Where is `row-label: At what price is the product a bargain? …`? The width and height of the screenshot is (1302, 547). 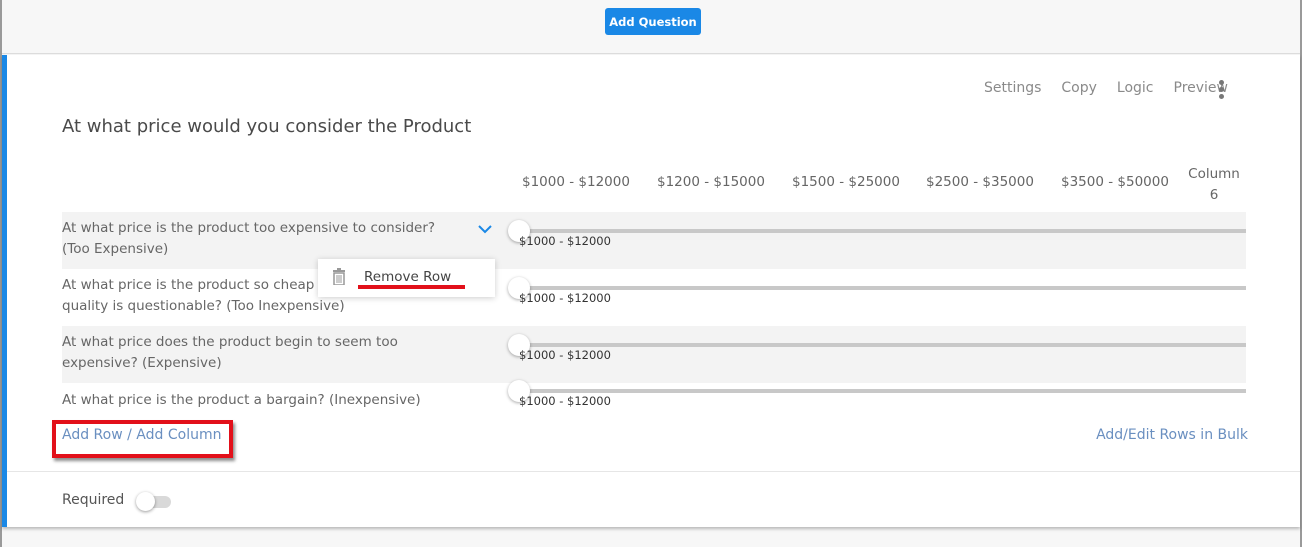
row-label: At what price is the product a bargain? … is located at coordinates (262, 400).